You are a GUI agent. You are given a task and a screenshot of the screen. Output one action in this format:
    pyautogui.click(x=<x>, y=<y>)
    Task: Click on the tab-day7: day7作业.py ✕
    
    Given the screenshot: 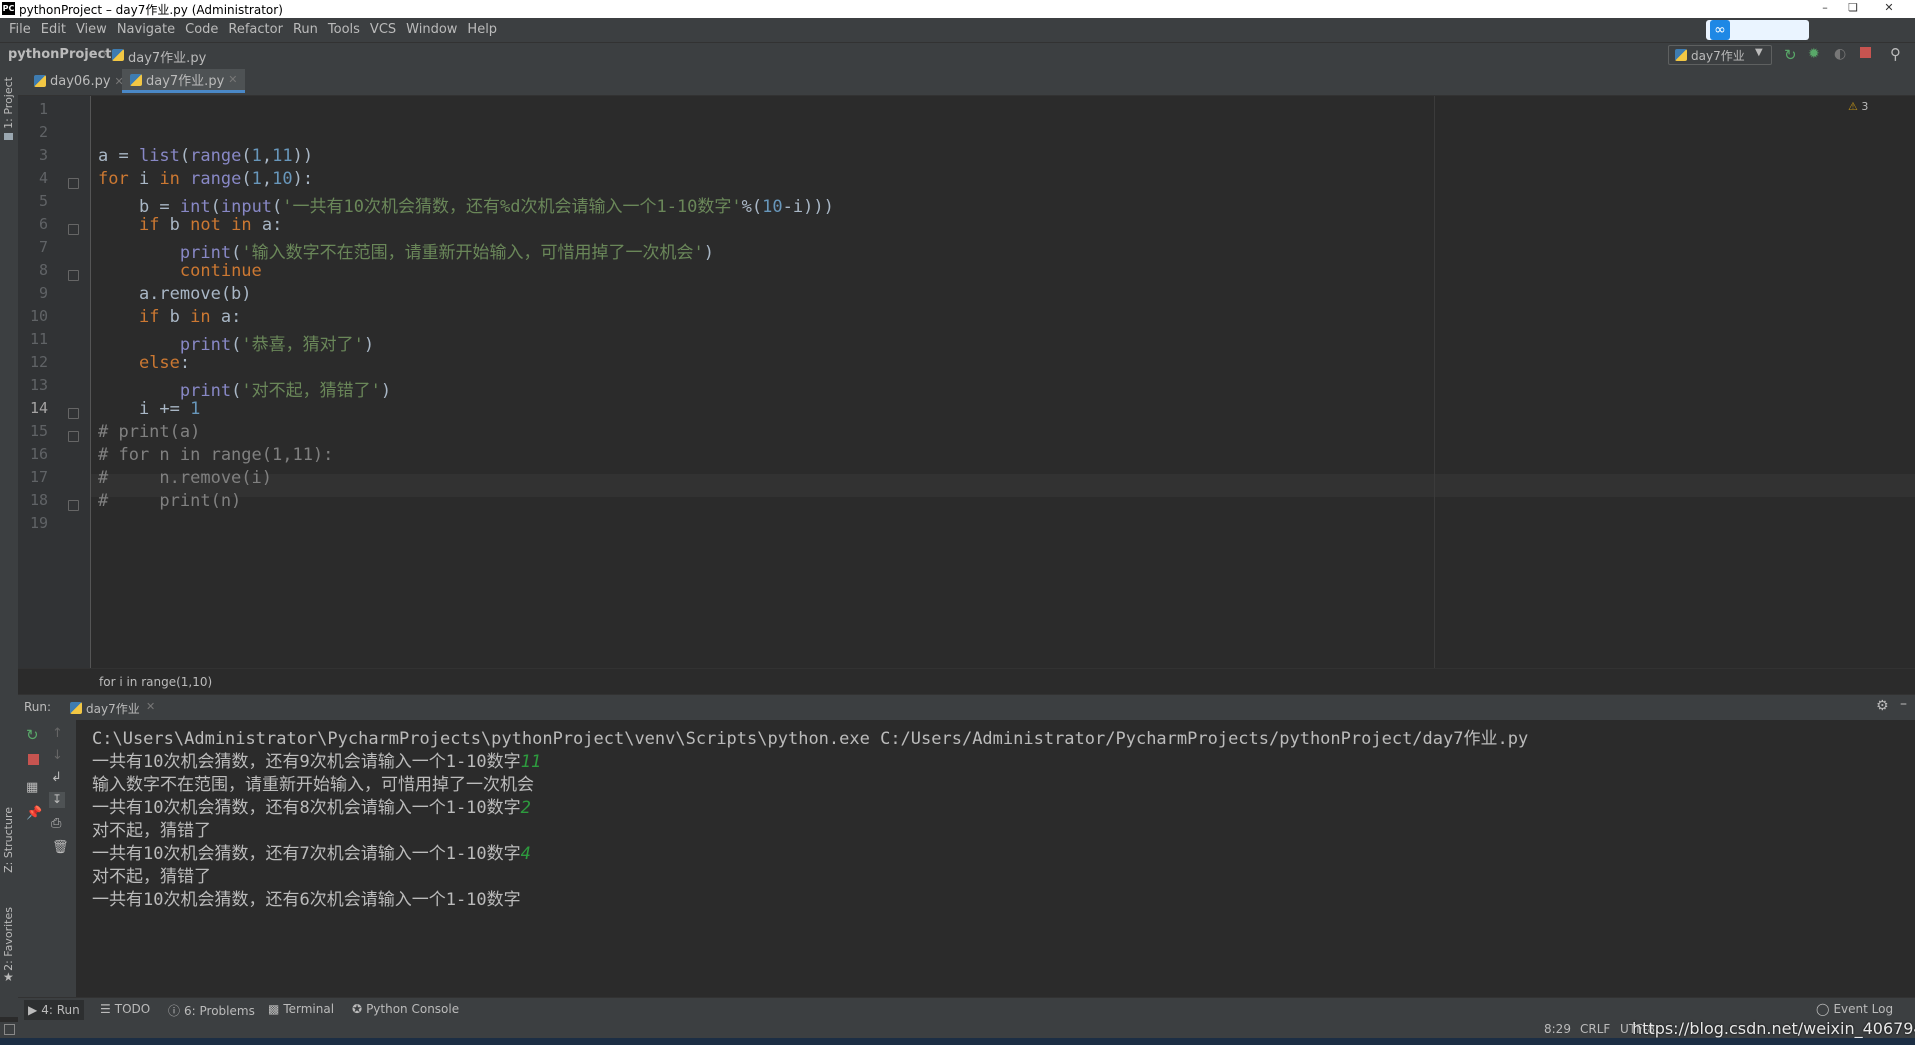 What is the action you would take?
    pyautogui.click(x=184, y=81)
    